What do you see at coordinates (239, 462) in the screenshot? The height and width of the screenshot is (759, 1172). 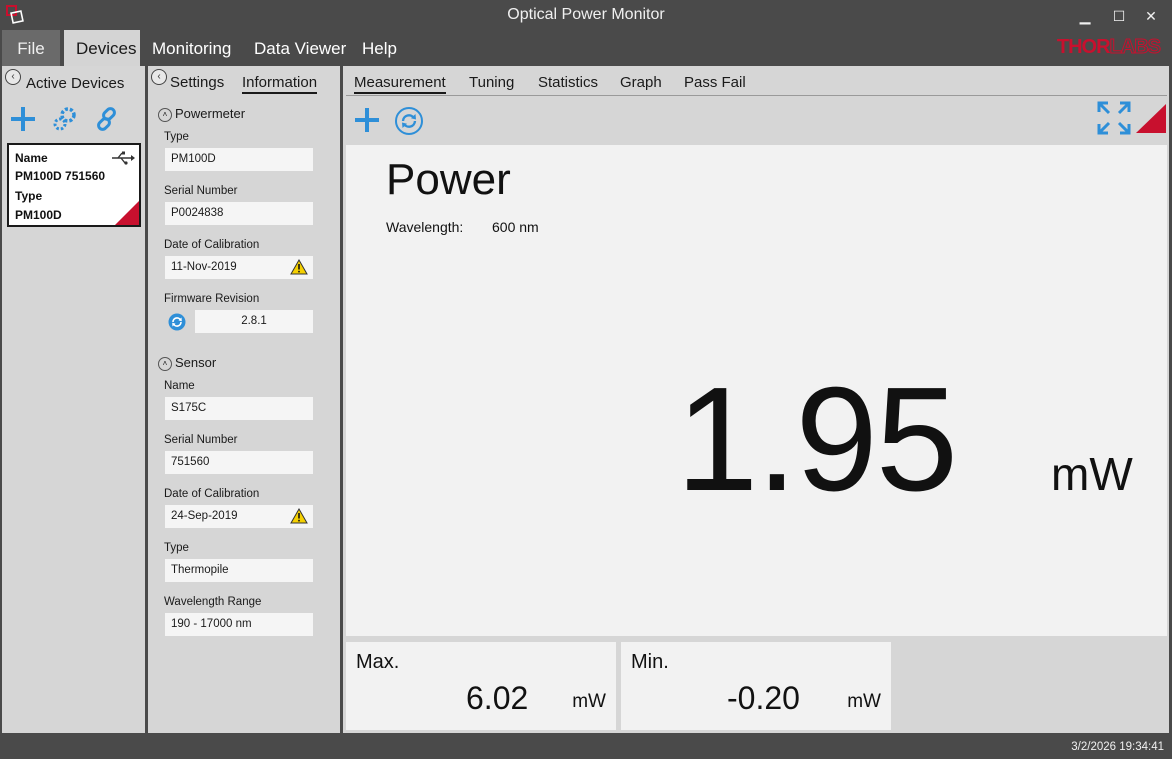 I see `sensor-serial-field: 751560` at bounding box center [239, 462].